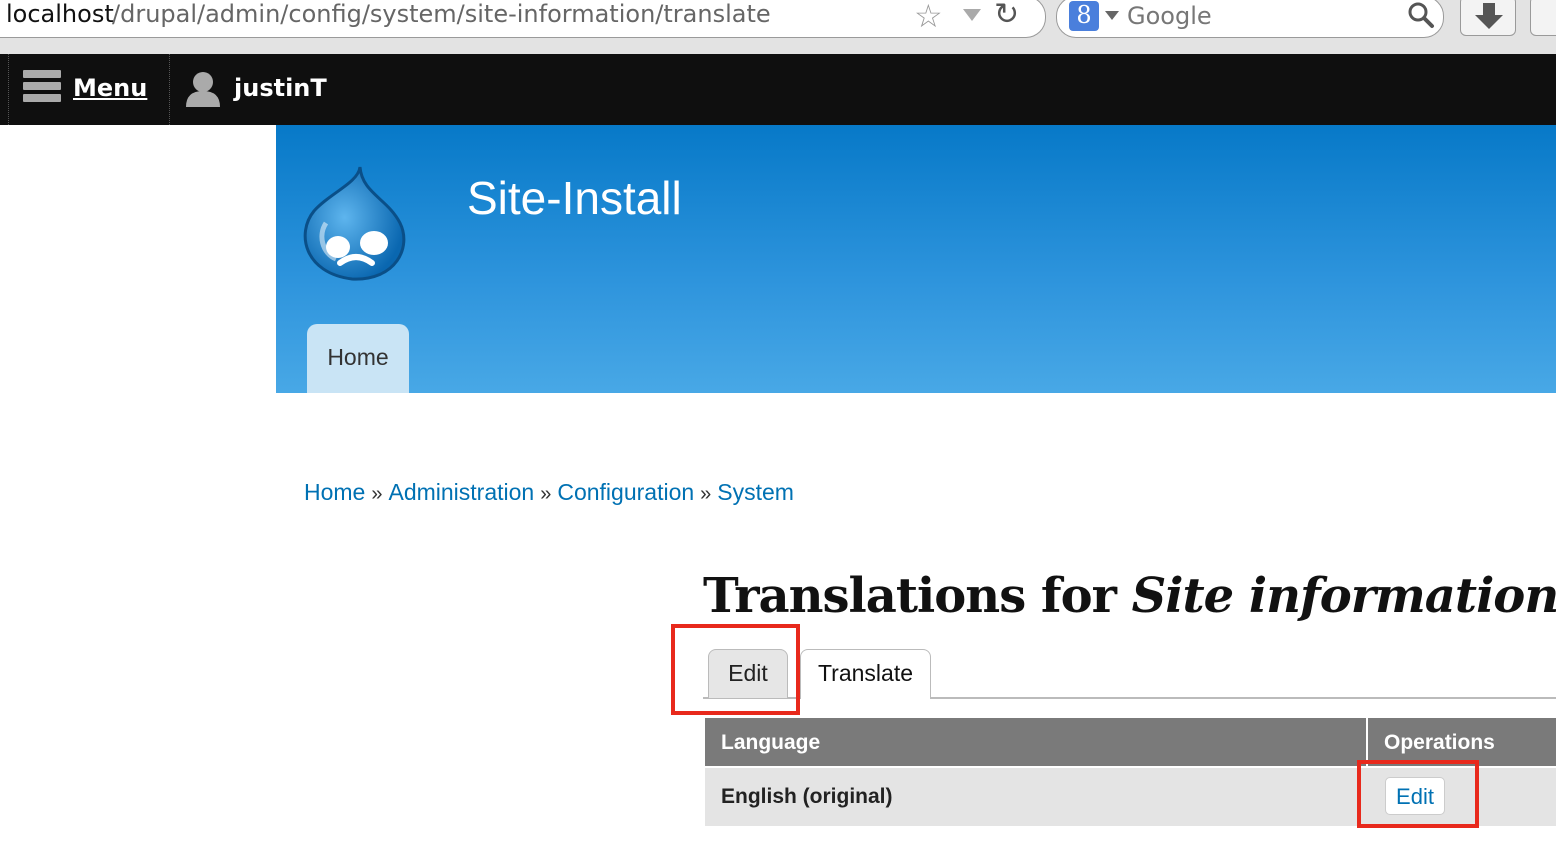 This screenshot has width=1556, height=854. Describe the element at coordinates (354, 223) in the screenshot. I see `drupal-logo-icon` at that location.